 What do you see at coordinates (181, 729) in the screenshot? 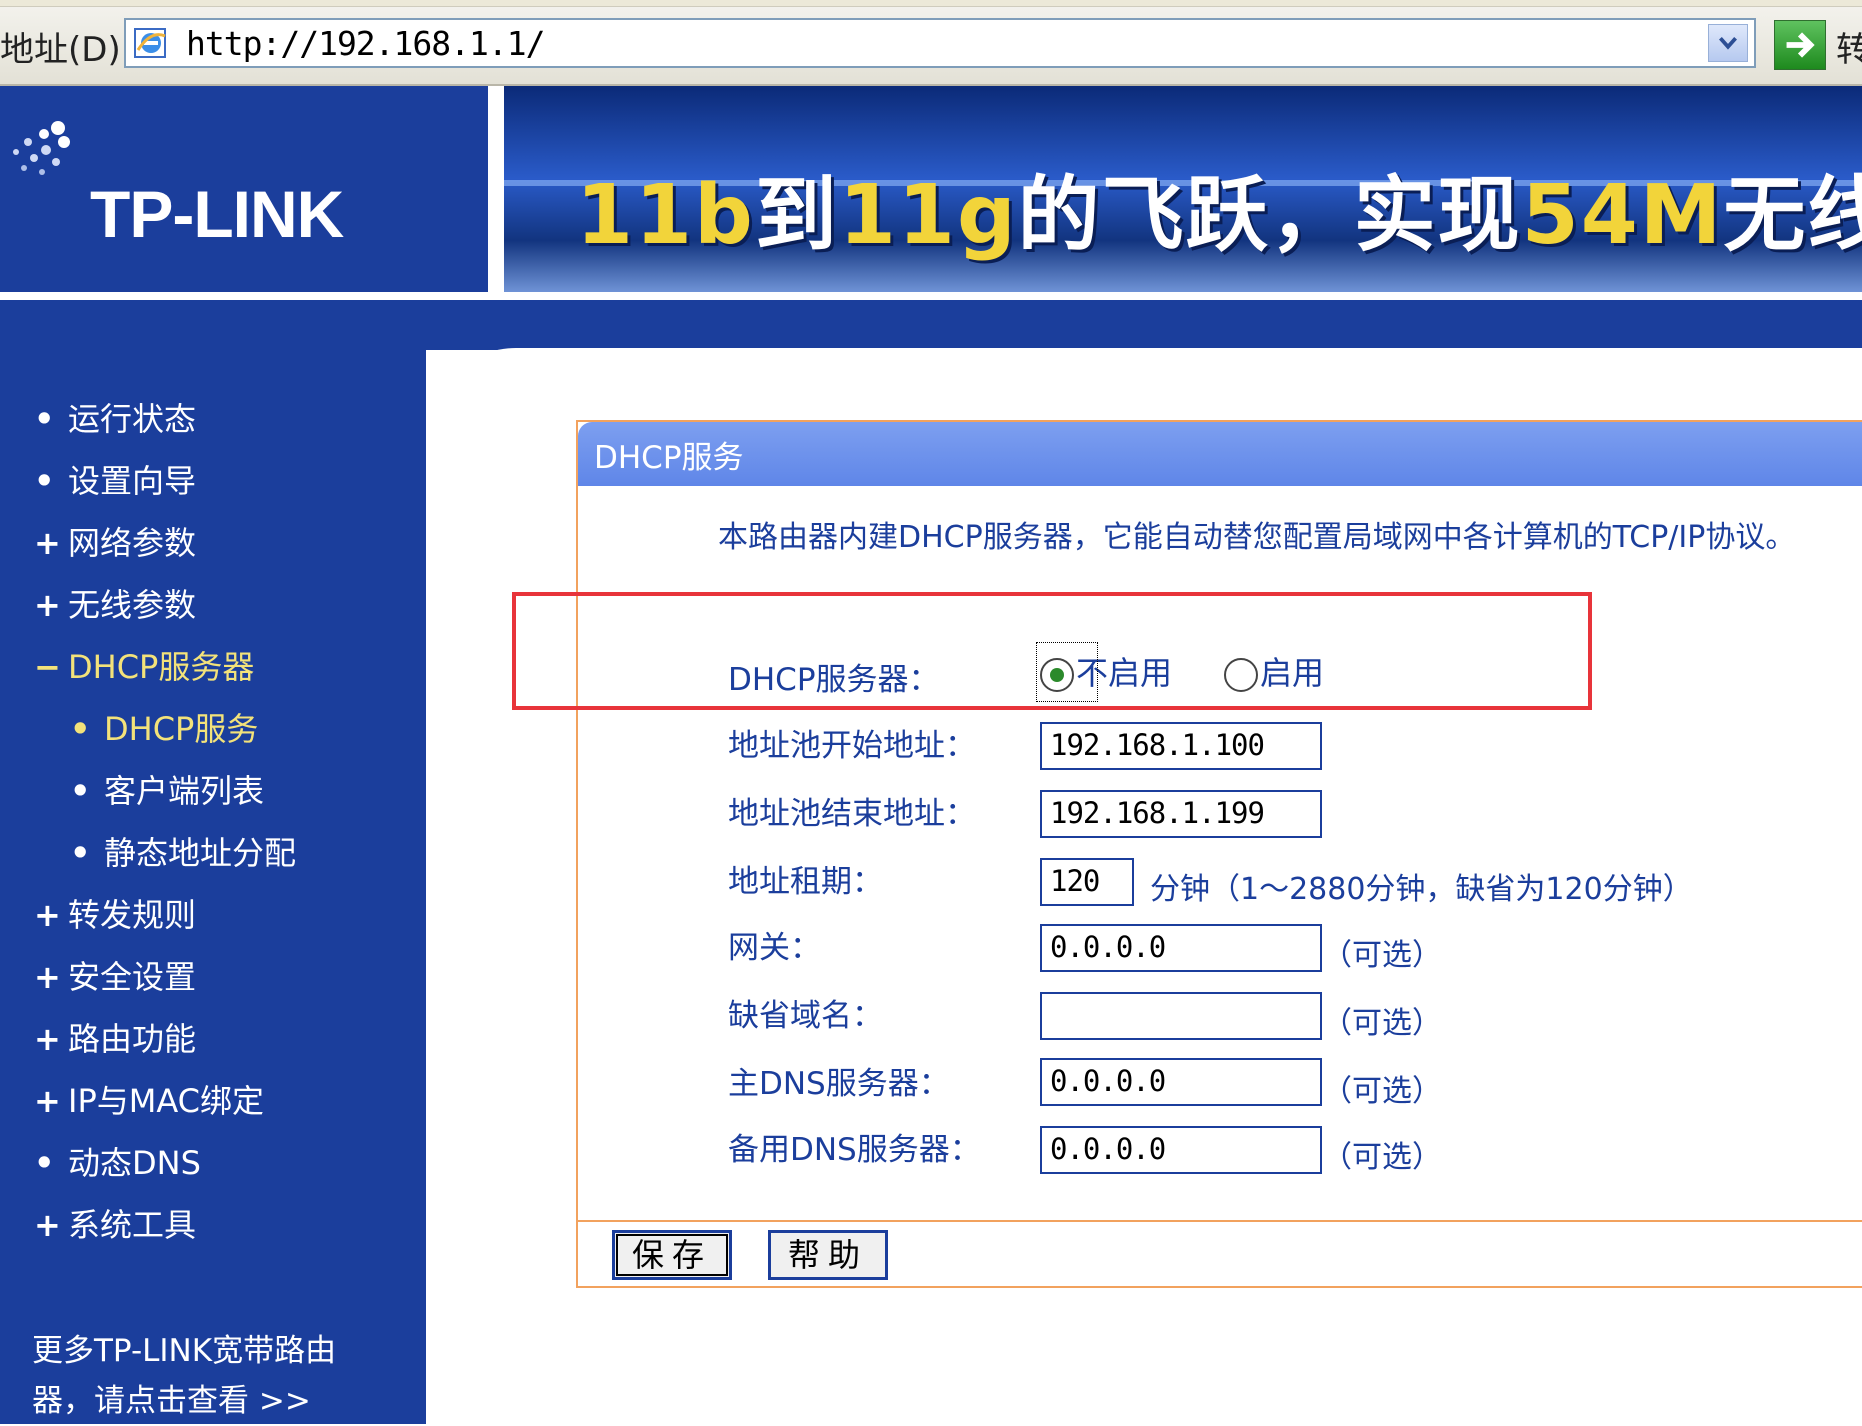
I see `sidebar-item-label: DHCP服务` at bounding box center [181, 729].